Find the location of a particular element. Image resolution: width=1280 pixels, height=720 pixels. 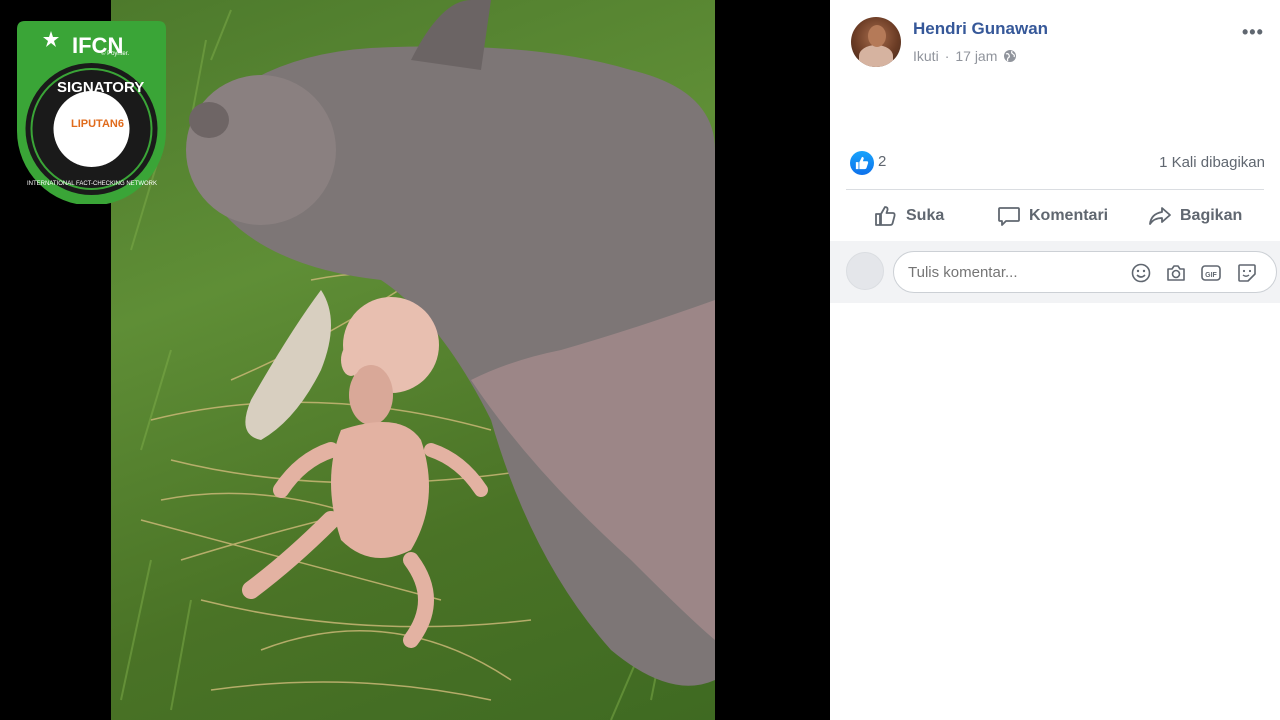

author-name: Hendri Gunawan is located at coordinates (980, 29).